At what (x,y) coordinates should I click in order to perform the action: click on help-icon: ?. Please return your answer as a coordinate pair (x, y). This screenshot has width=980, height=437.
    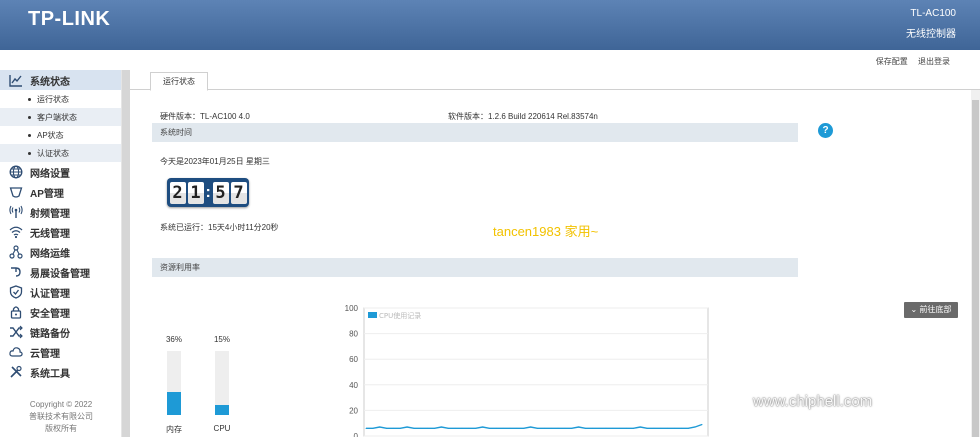
    Looking at the image, I should click on (825, 130).